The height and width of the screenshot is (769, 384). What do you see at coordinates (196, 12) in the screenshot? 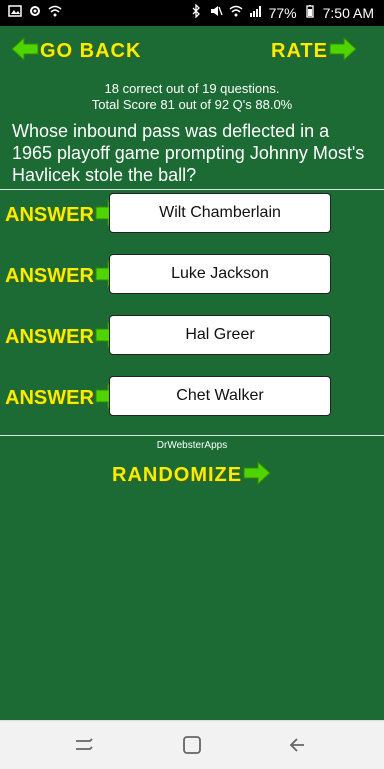
I see `bluetooth-icon` at bounding box center [196, 12].